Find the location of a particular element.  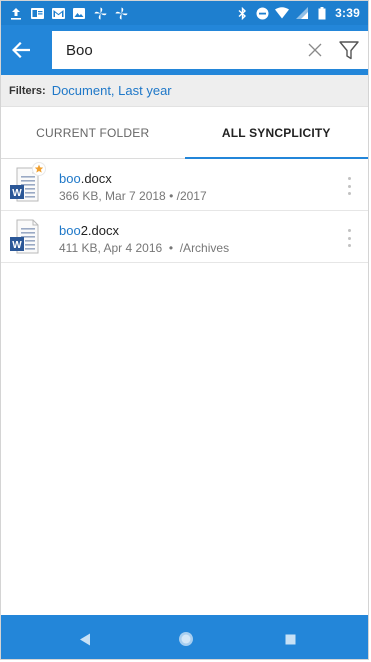

file-meta: 366 KB, Mar 7 2018 • /2017 is located at coordinates (133, 196).